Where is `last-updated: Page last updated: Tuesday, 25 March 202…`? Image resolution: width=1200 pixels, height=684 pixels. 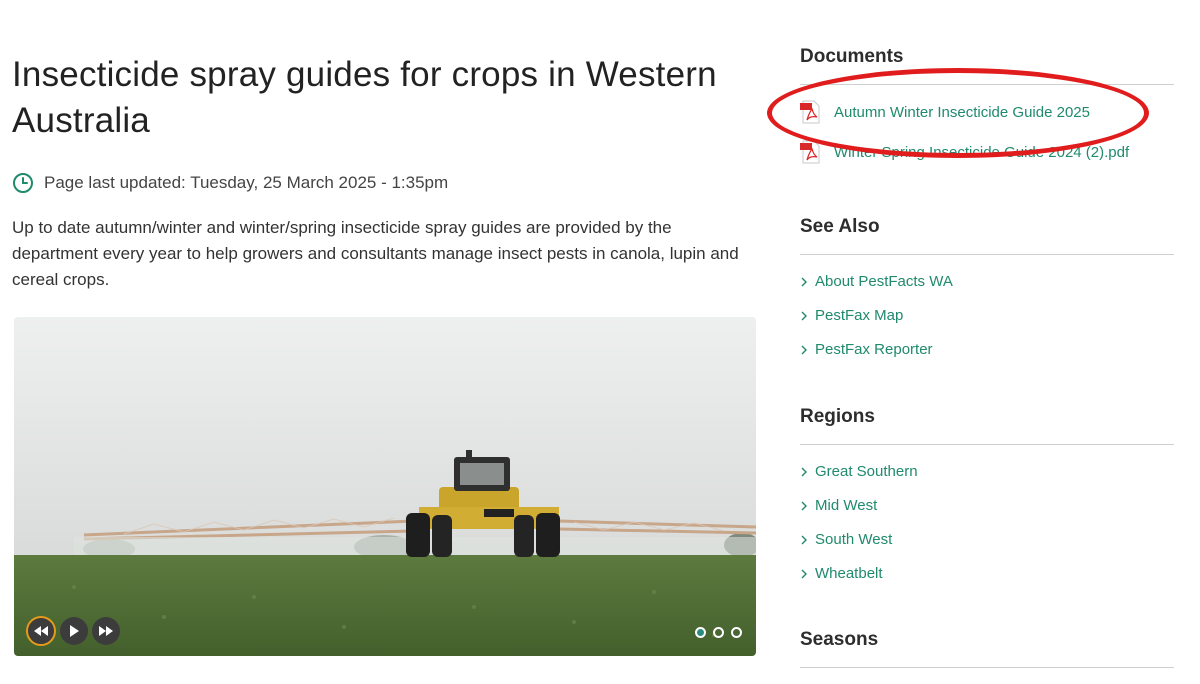
last-updated: Page last updated: Tuesday, 25 March 202… is located at coordinates (230, 183).